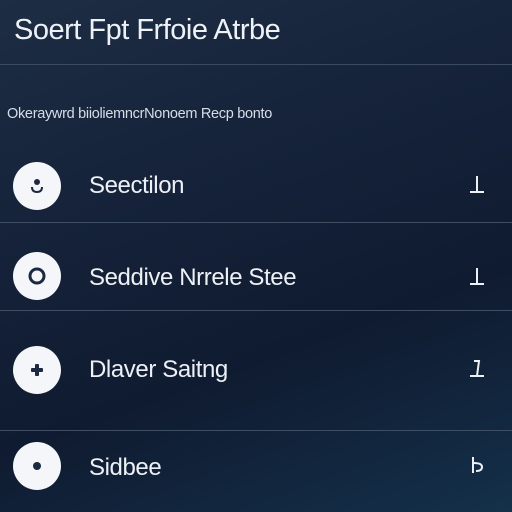 The height and width of the screenshot is (512, 512). What do you see at coordinates (477, 465) in the screenshot?
I see `hook-icon` at bounding box center [477, 465].